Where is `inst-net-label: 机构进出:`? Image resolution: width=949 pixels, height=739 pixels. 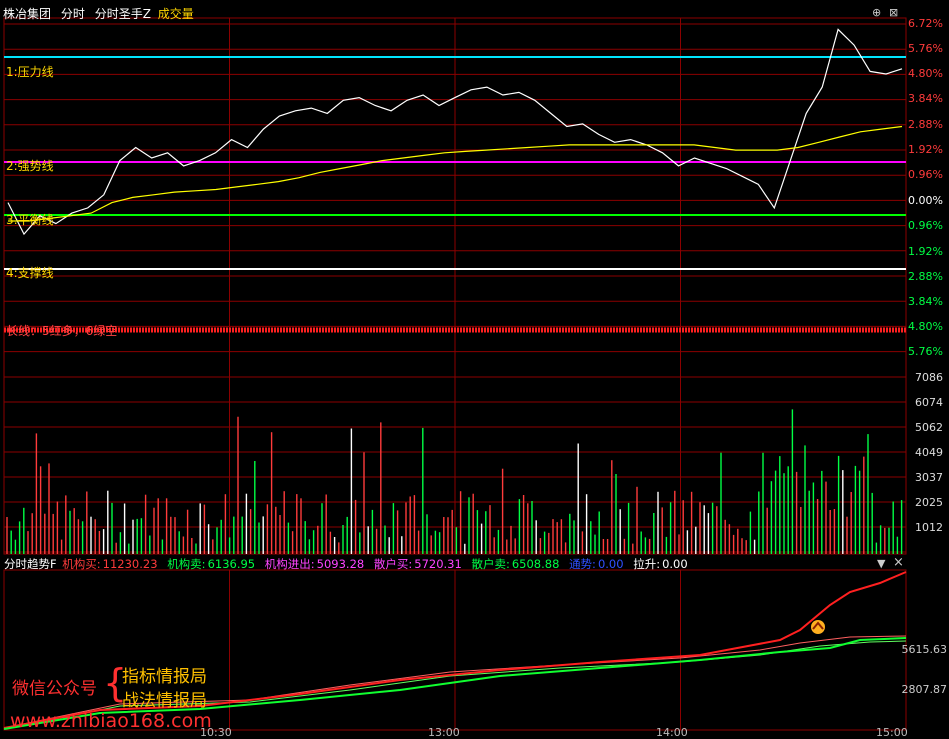 inst-net-label: 机构进出: is located at coordinates (289, 564).